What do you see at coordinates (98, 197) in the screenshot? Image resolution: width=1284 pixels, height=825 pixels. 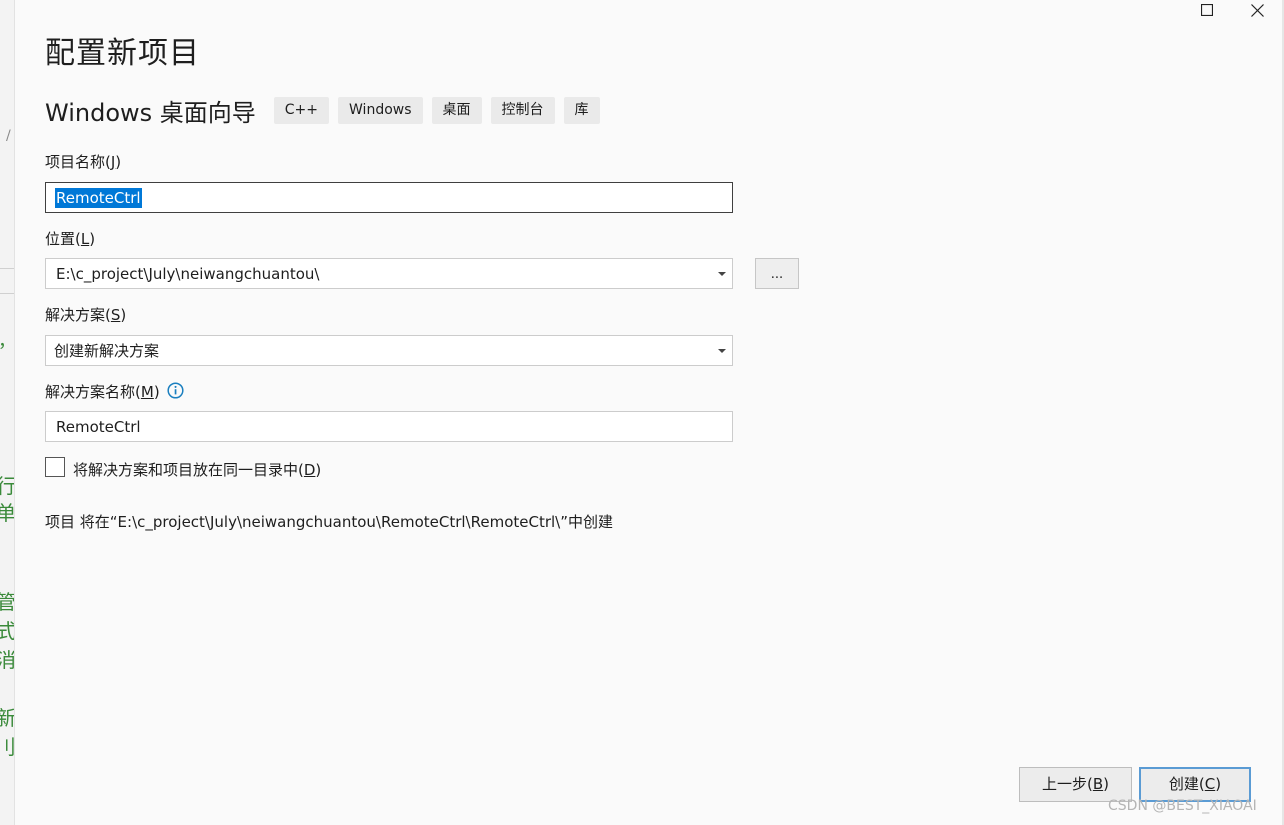 I see `project-name-value: RemoteCtrl` at bounding box center [98, 197].